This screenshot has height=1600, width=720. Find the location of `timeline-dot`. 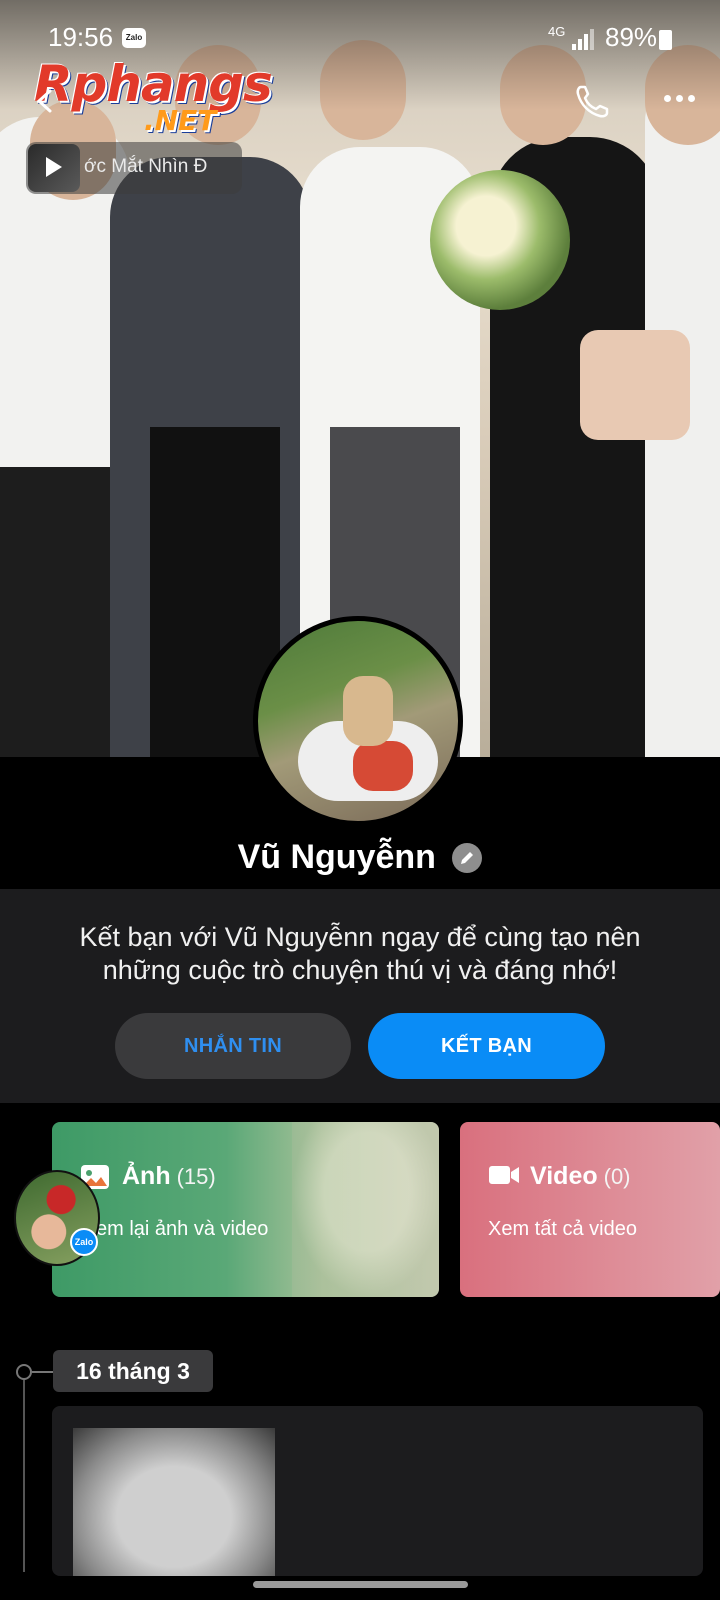

timeline-dot is located at coordinates (24, 1372).